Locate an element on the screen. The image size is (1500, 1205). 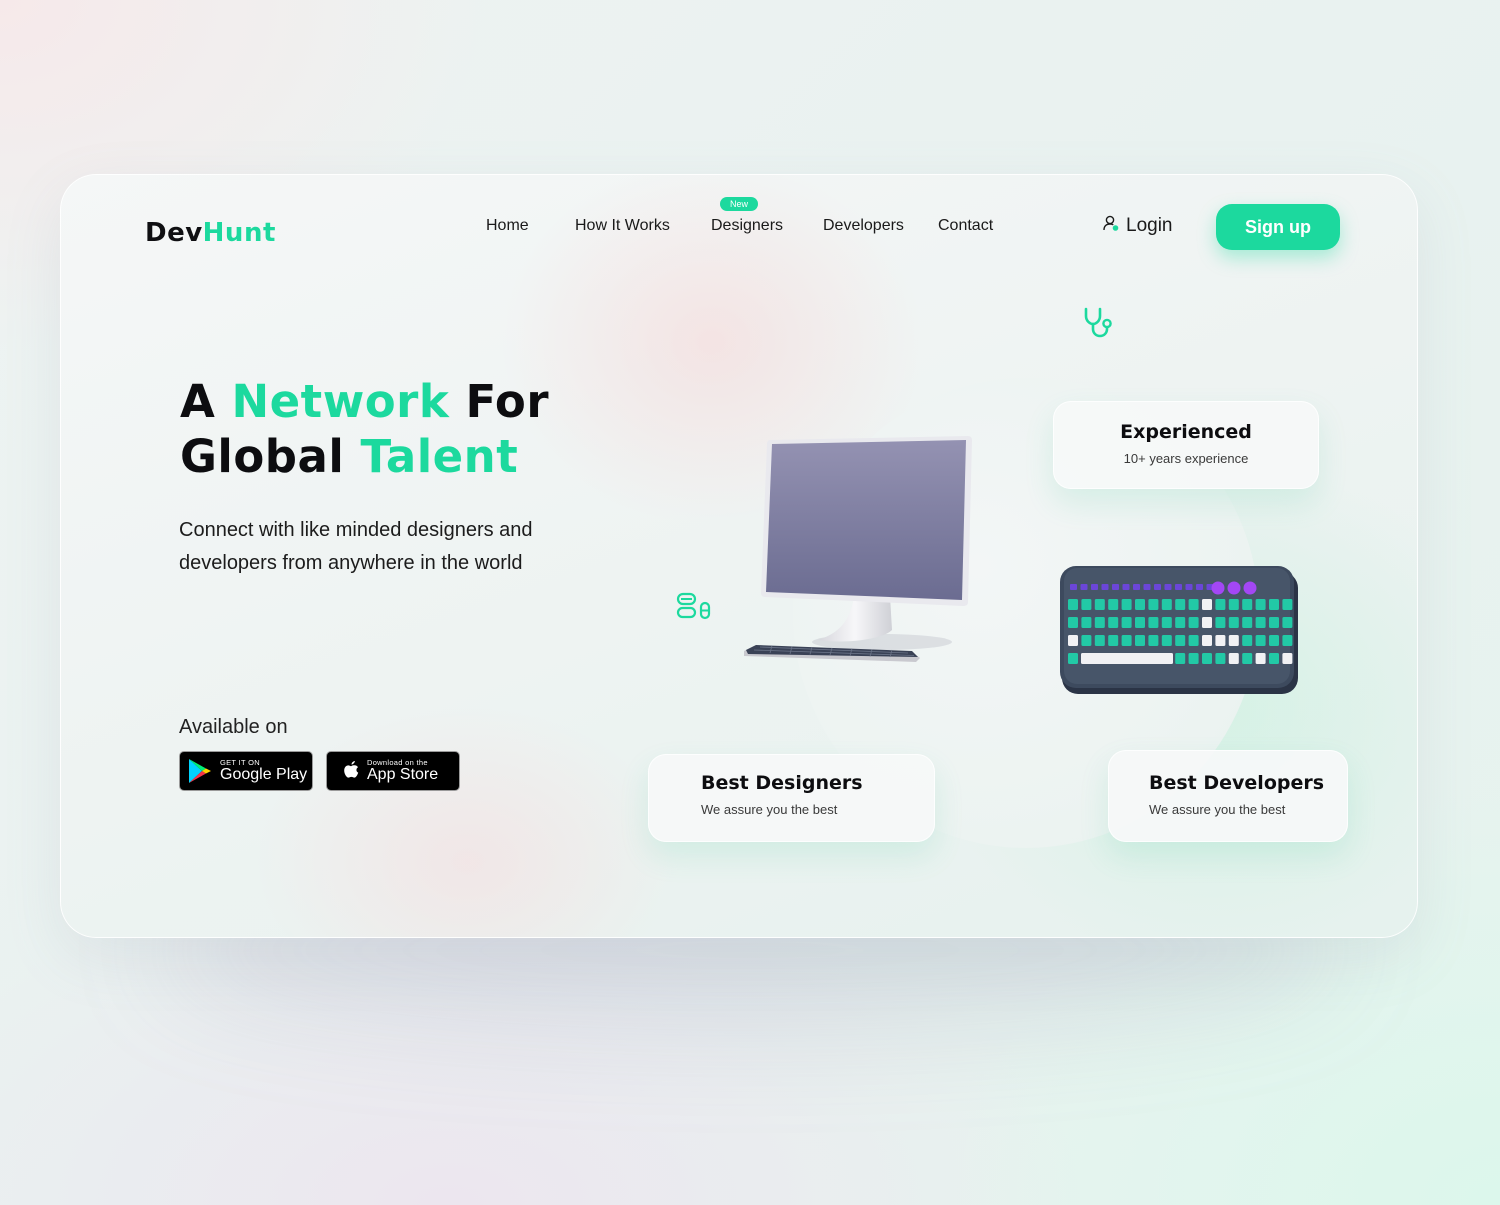
google-play-button: GET IT ON Google Play is located at coordinates (246, 771).